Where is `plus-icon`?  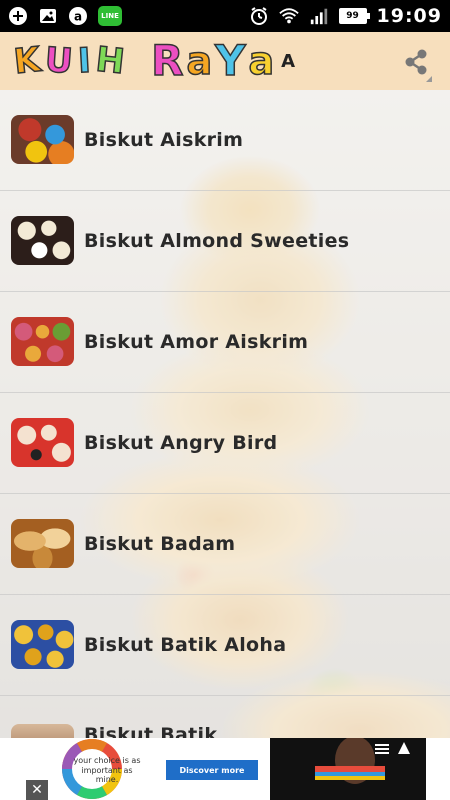 plus-icon is located at coordinates (18, 16).